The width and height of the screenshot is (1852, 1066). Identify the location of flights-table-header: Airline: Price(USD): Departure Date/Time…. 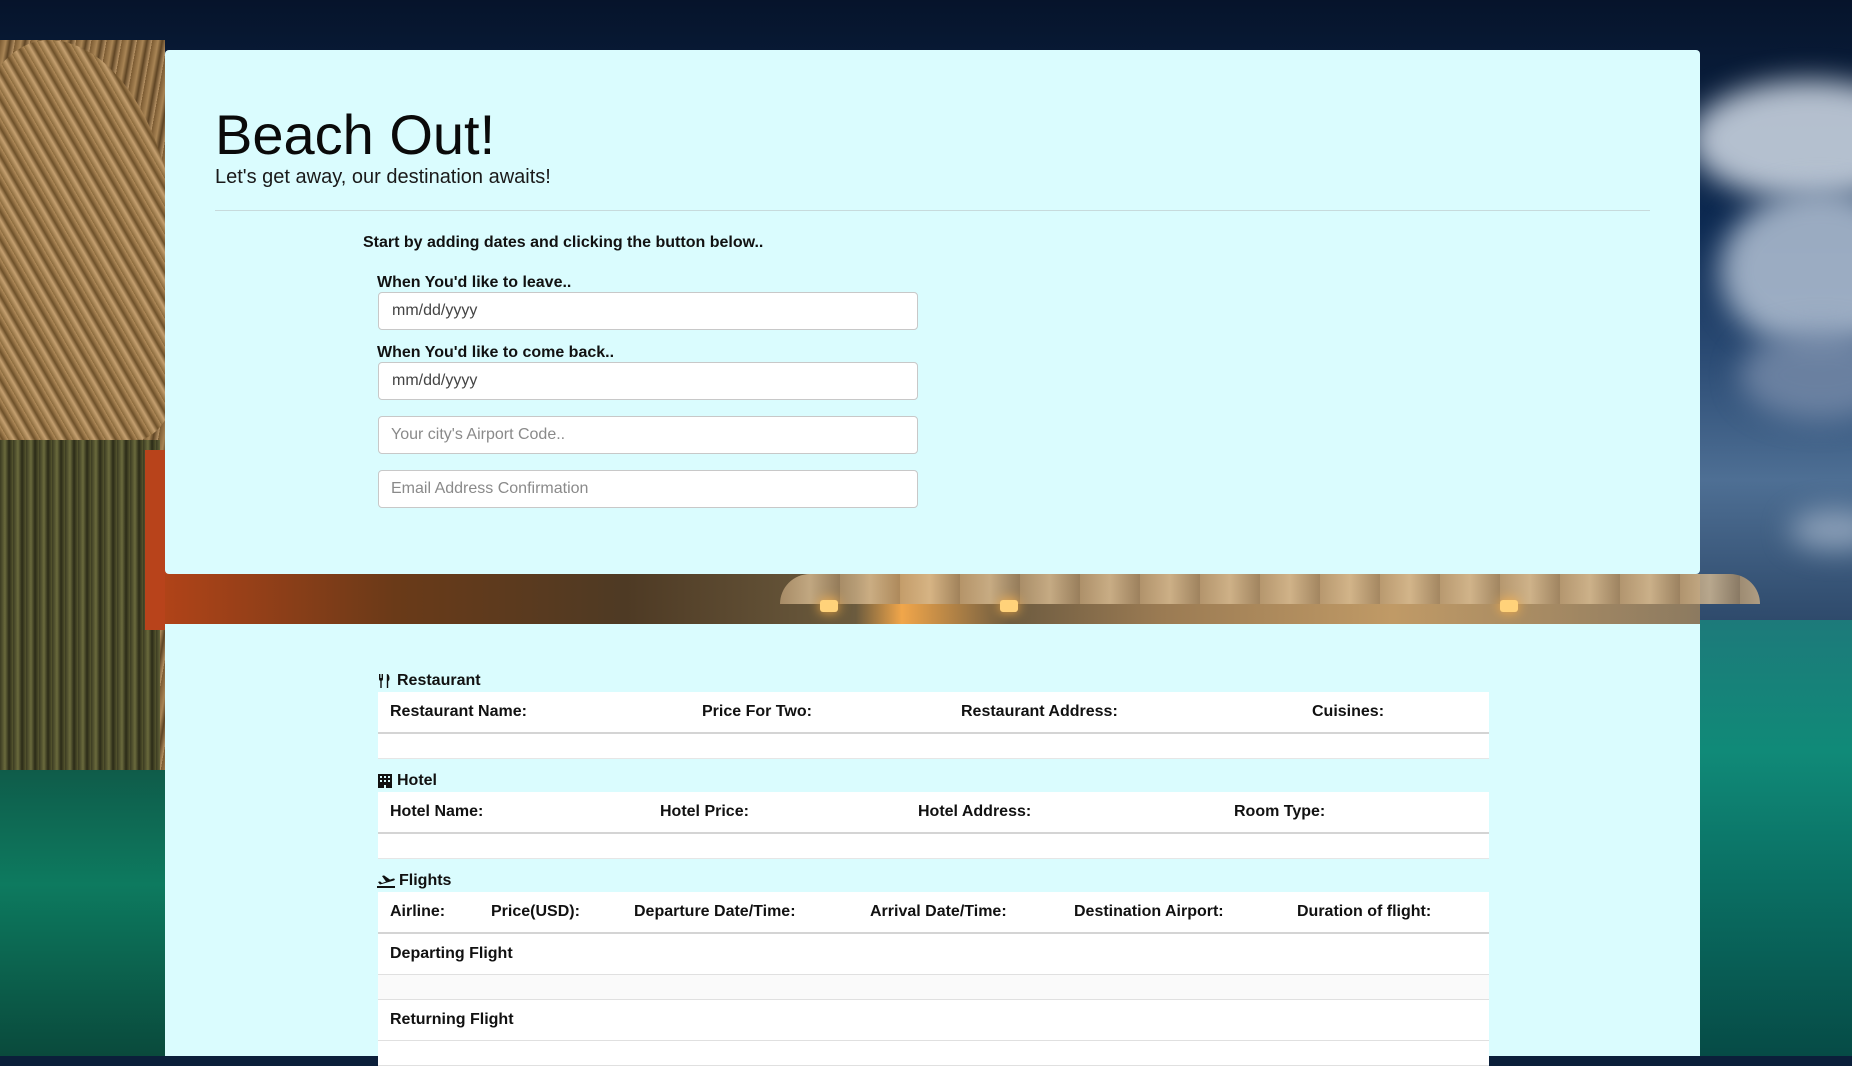
(933, 913).